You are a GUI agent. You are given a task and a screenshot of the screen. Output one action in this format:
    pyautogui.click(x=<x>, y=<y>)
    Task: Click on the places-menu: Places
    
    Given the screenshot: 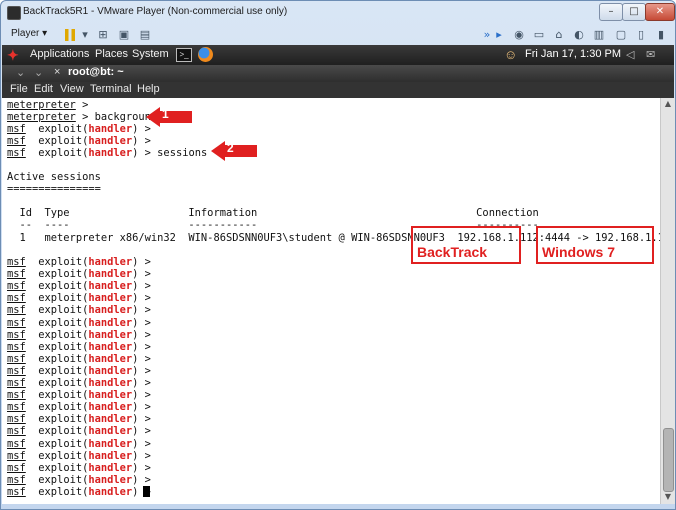 What is the action you would take?
    pyautogui.click(x=111, y=54)
    